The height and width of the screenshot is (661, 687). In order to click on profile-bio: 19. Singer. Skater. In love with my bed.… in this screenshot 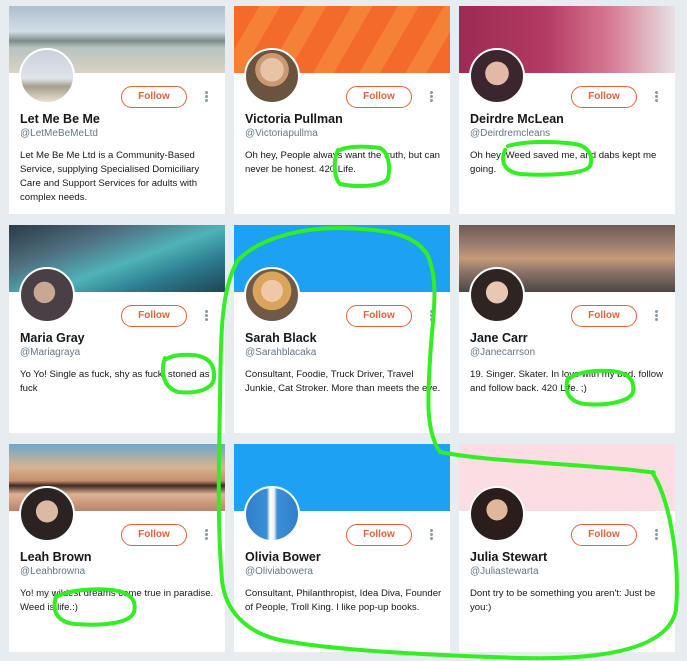, I will do `click(567, 381)`.